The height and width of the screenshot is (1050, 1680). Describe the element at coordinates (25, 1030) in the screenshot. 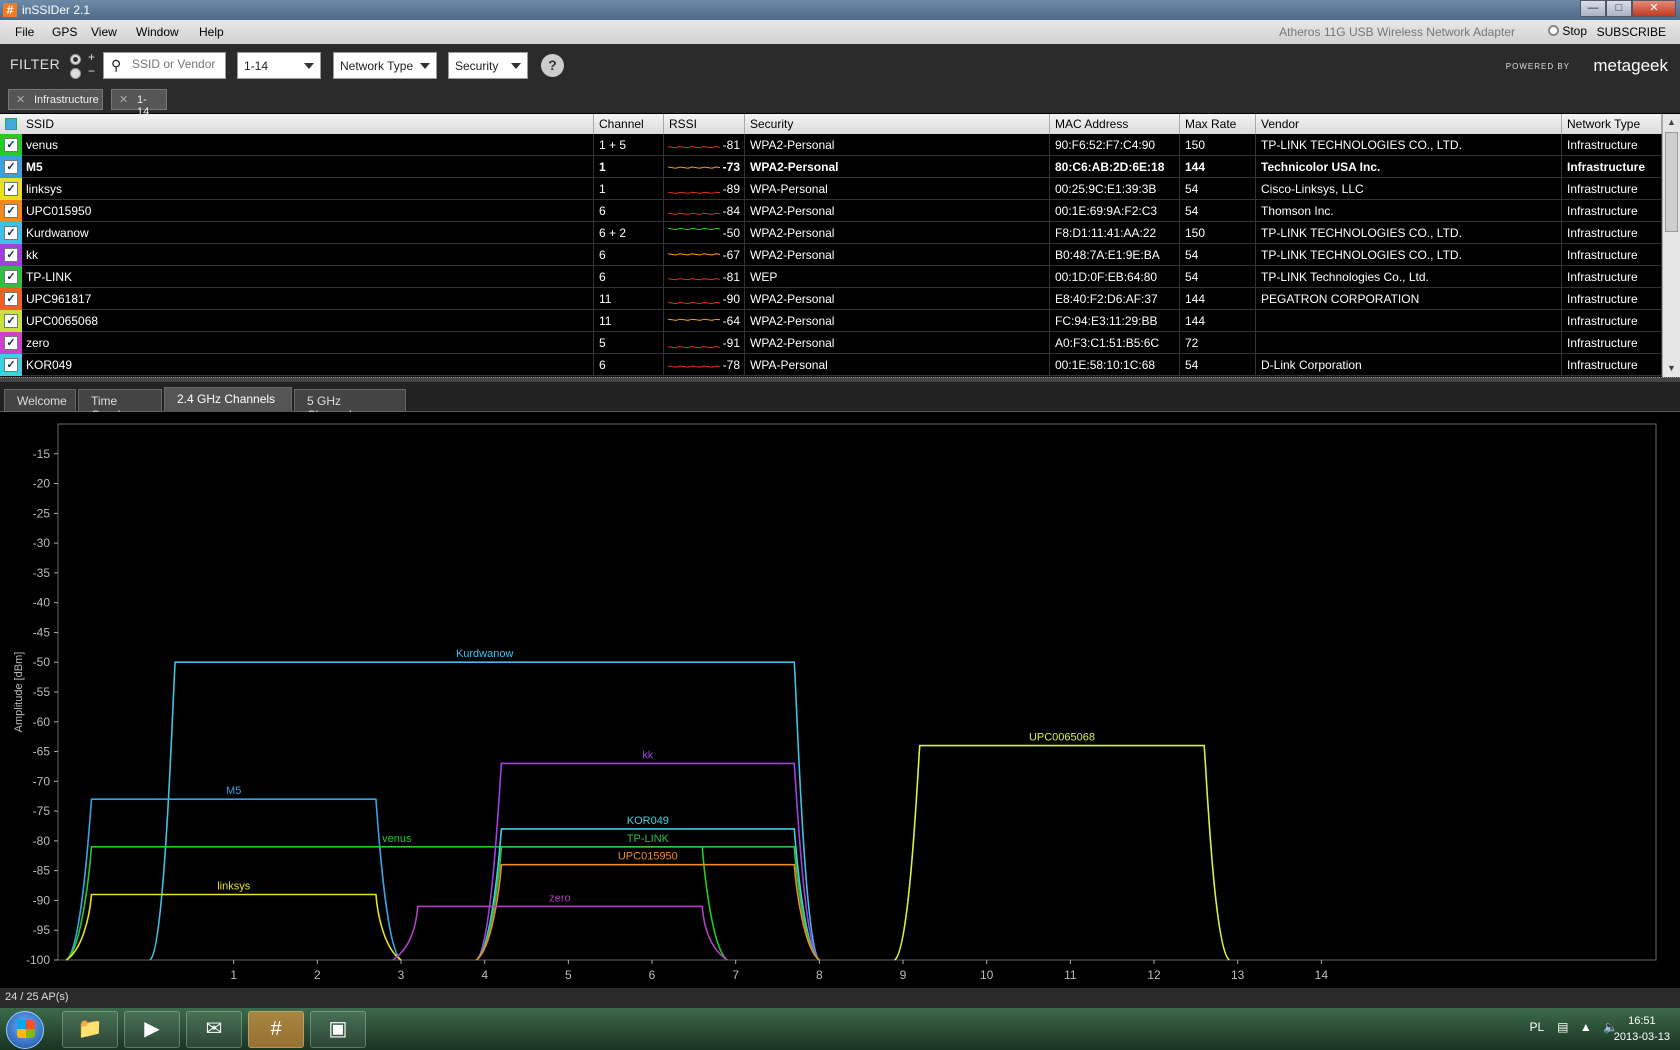

I see `start-button` at that location.